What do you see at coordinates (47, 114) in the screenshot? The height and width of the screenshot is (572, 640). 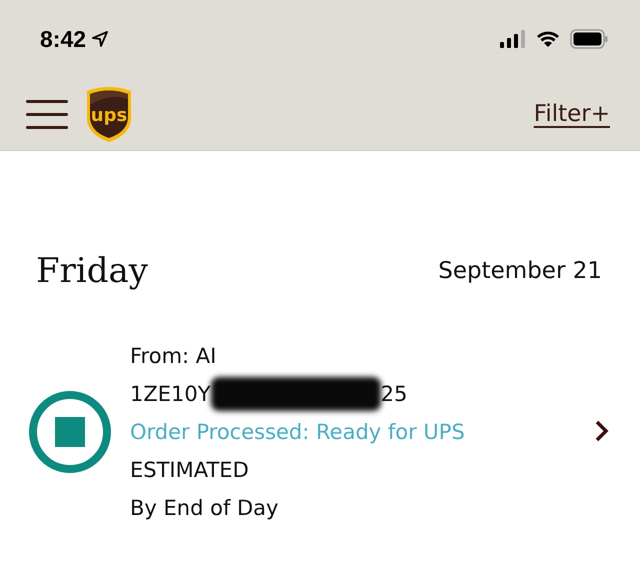 I see `menu-button` at bounding box center [47, 114].